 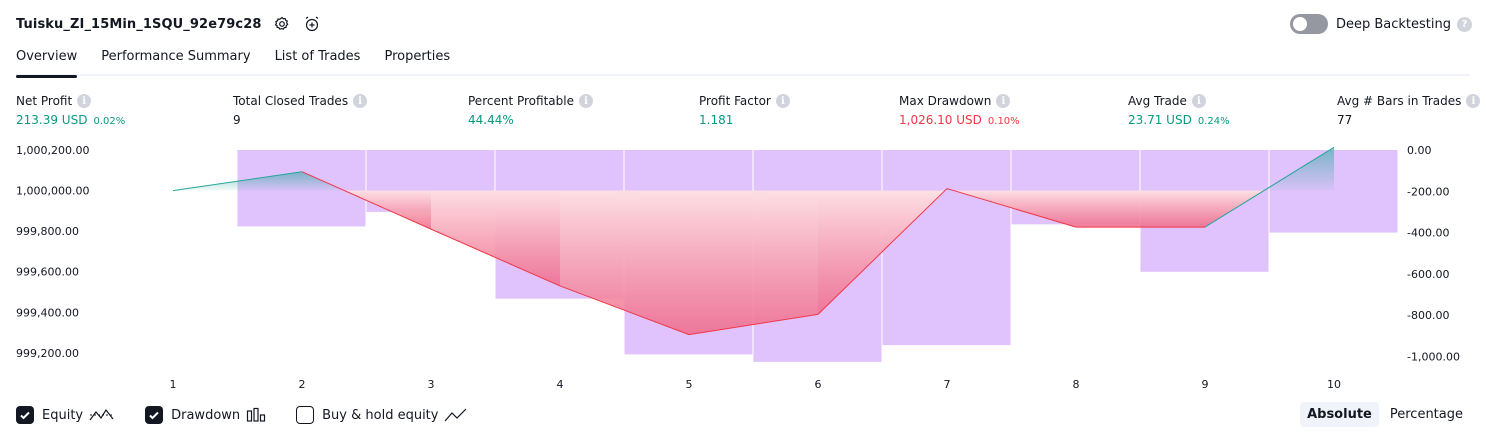 What do you see at coordinates (456, 415) in the screenshot?
I see `buy-hold-line-icon` at bounding box center [456, 415].